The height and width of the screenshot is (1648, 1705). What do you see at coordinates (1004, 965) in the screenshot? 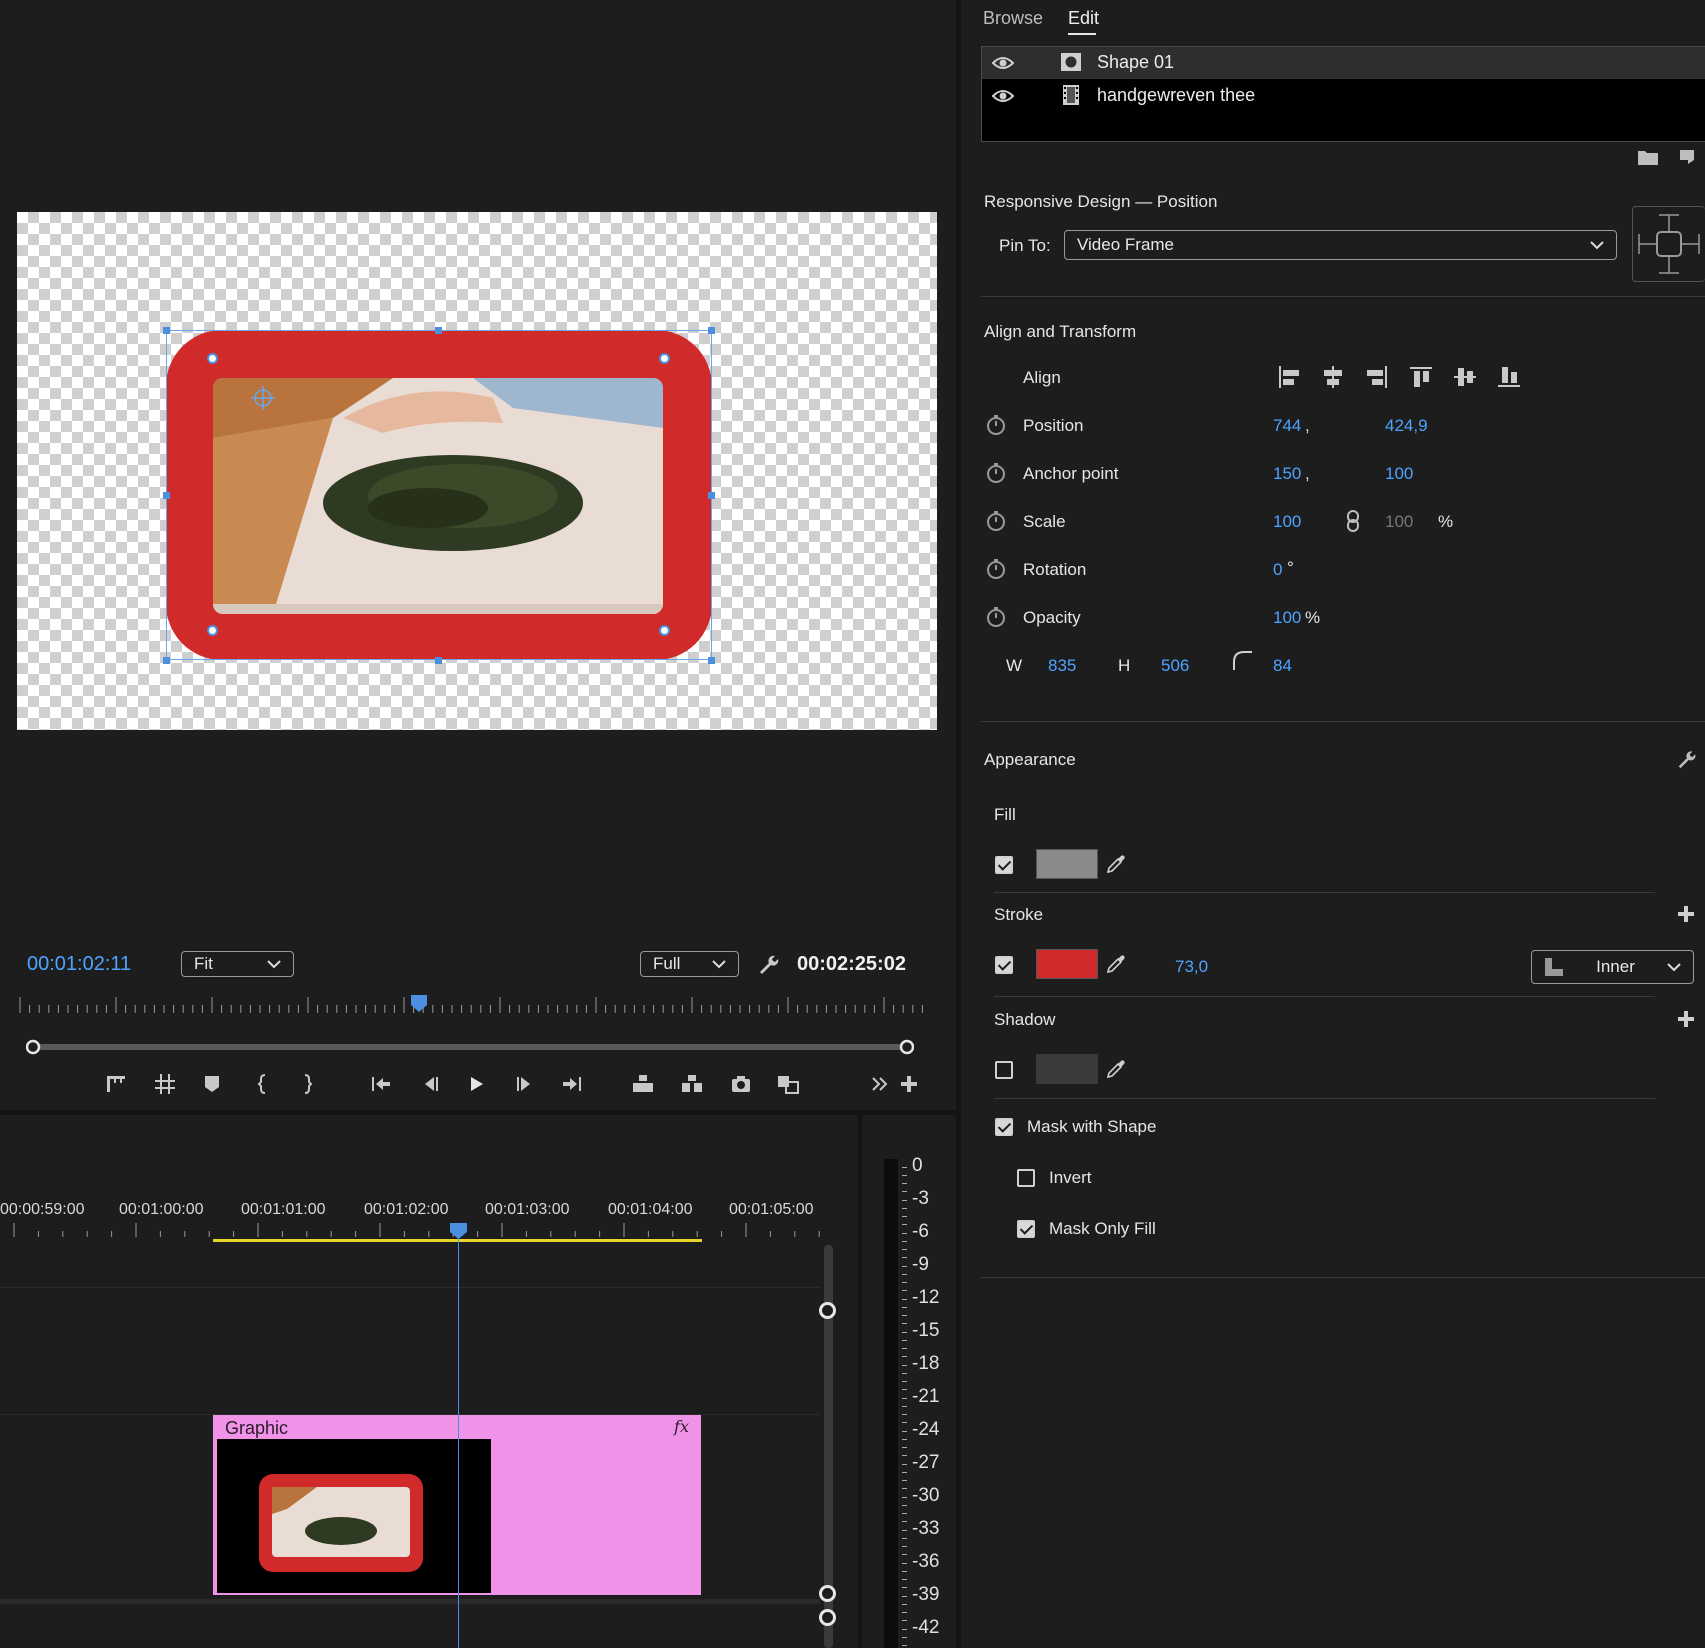
I see `stroke-checkbox` at bounding box center [1004, 965].